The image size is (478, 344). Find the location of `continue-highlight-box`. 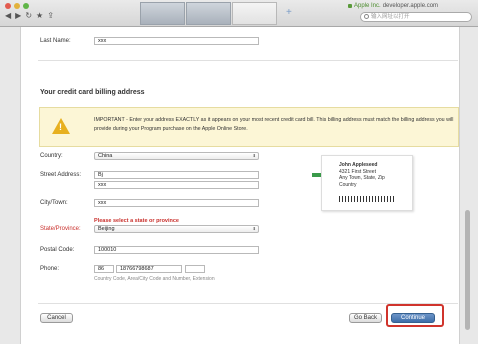

continue-highlight-box is located at coordinates (415, 315).